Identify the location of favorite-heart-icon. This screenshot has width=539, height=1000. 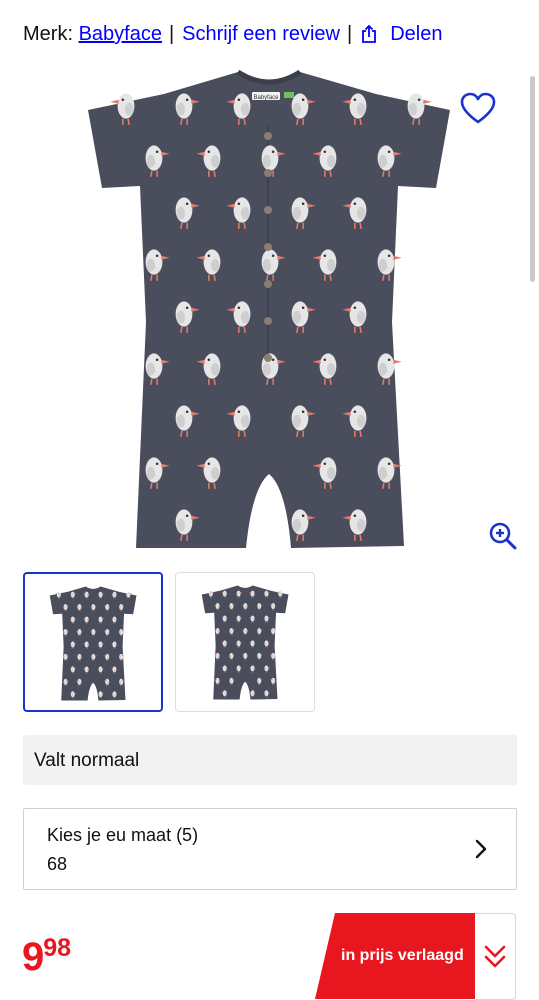
(478, 109).